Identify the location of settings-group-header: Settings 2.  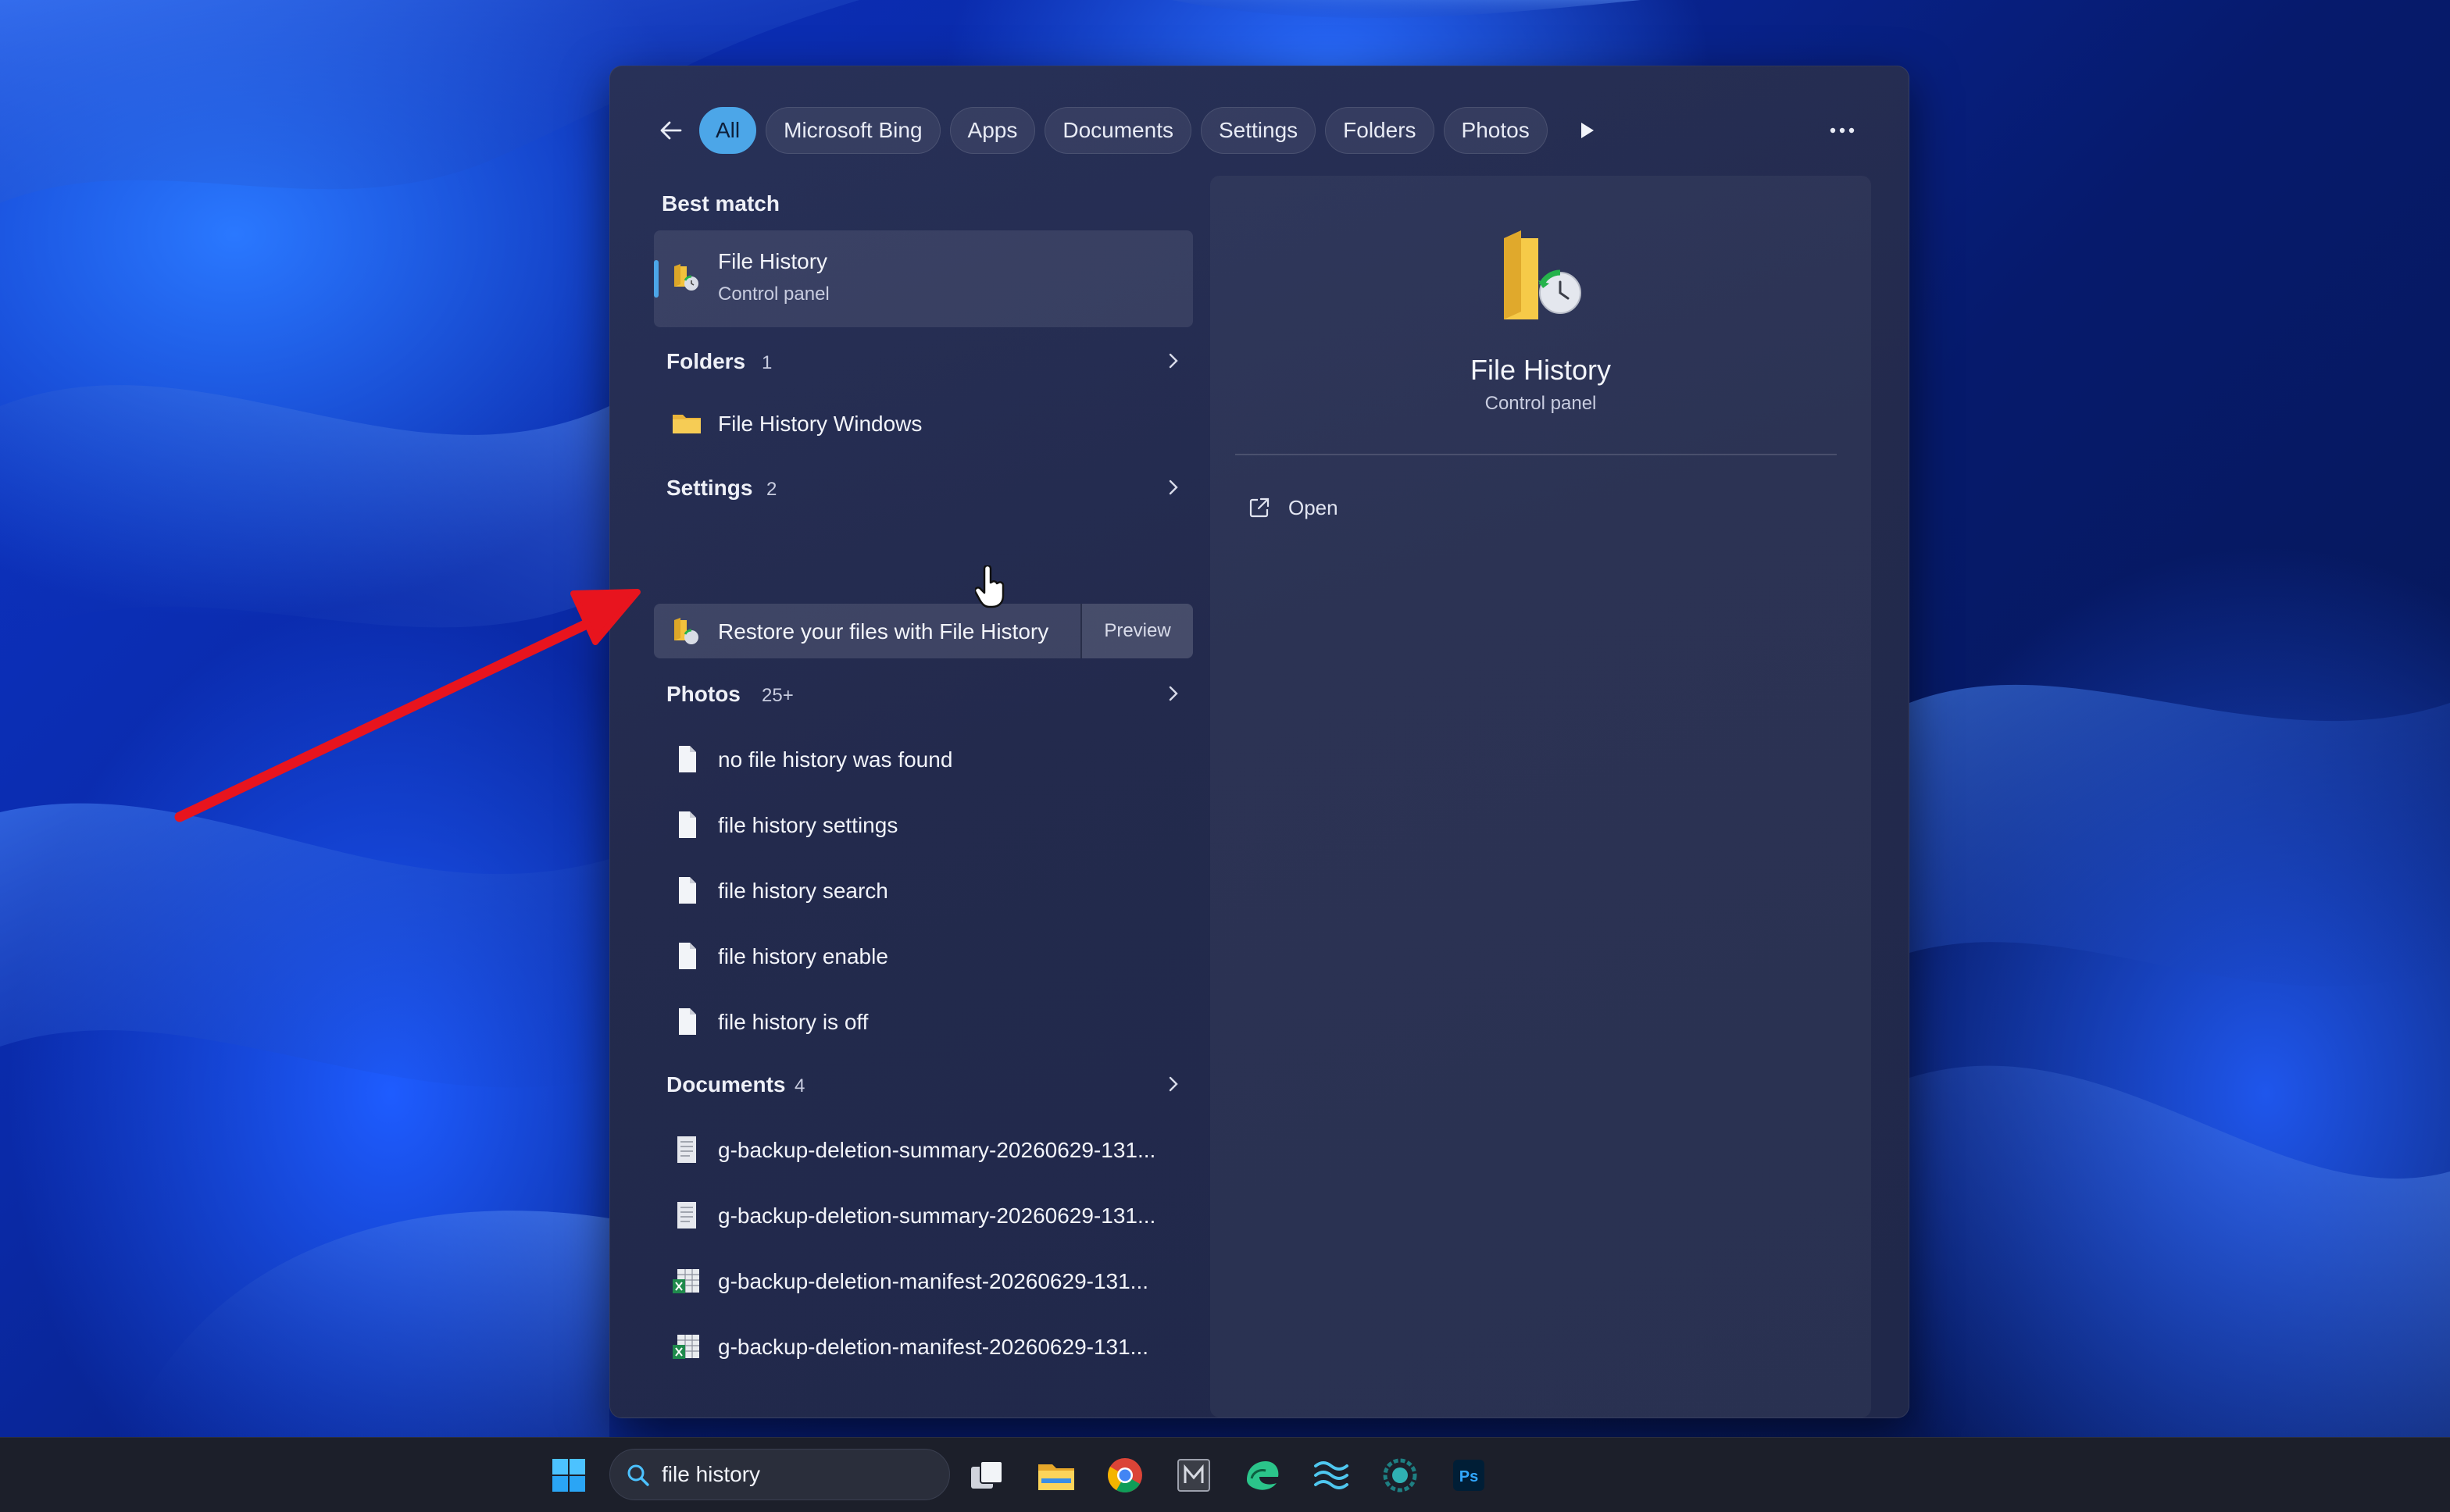
(923, 488).